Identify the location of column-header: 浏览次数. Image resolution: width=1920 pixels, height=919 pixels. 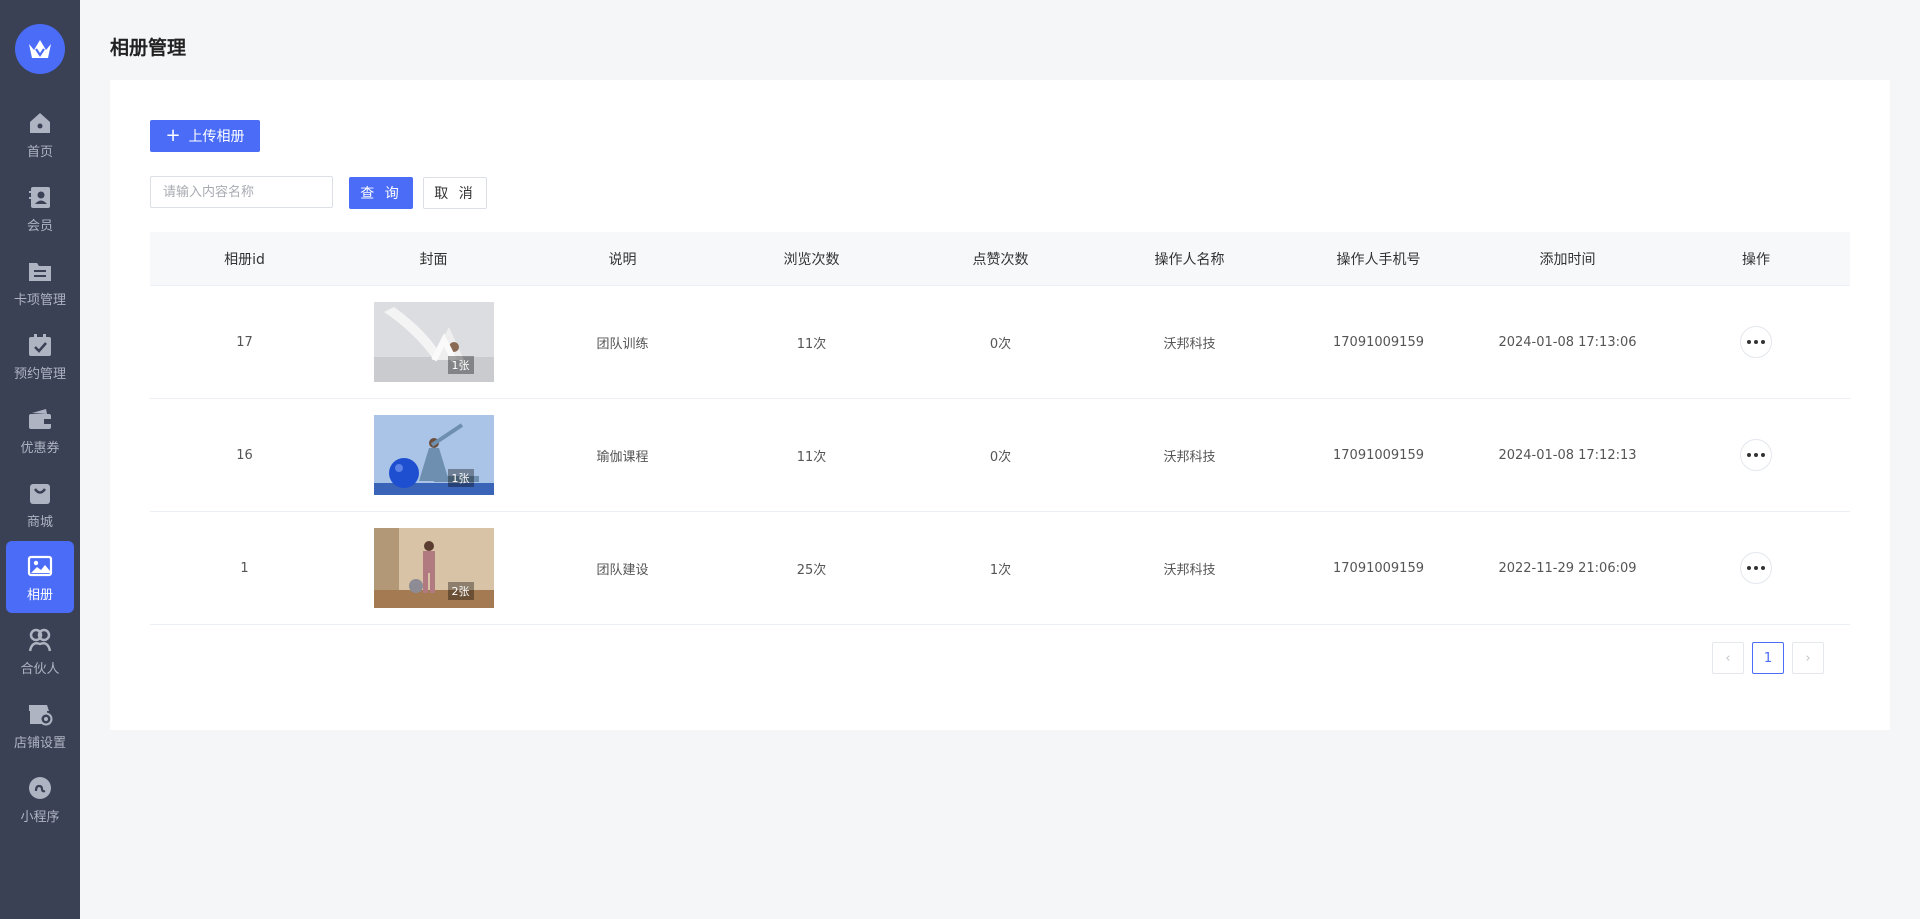
(811, 259).